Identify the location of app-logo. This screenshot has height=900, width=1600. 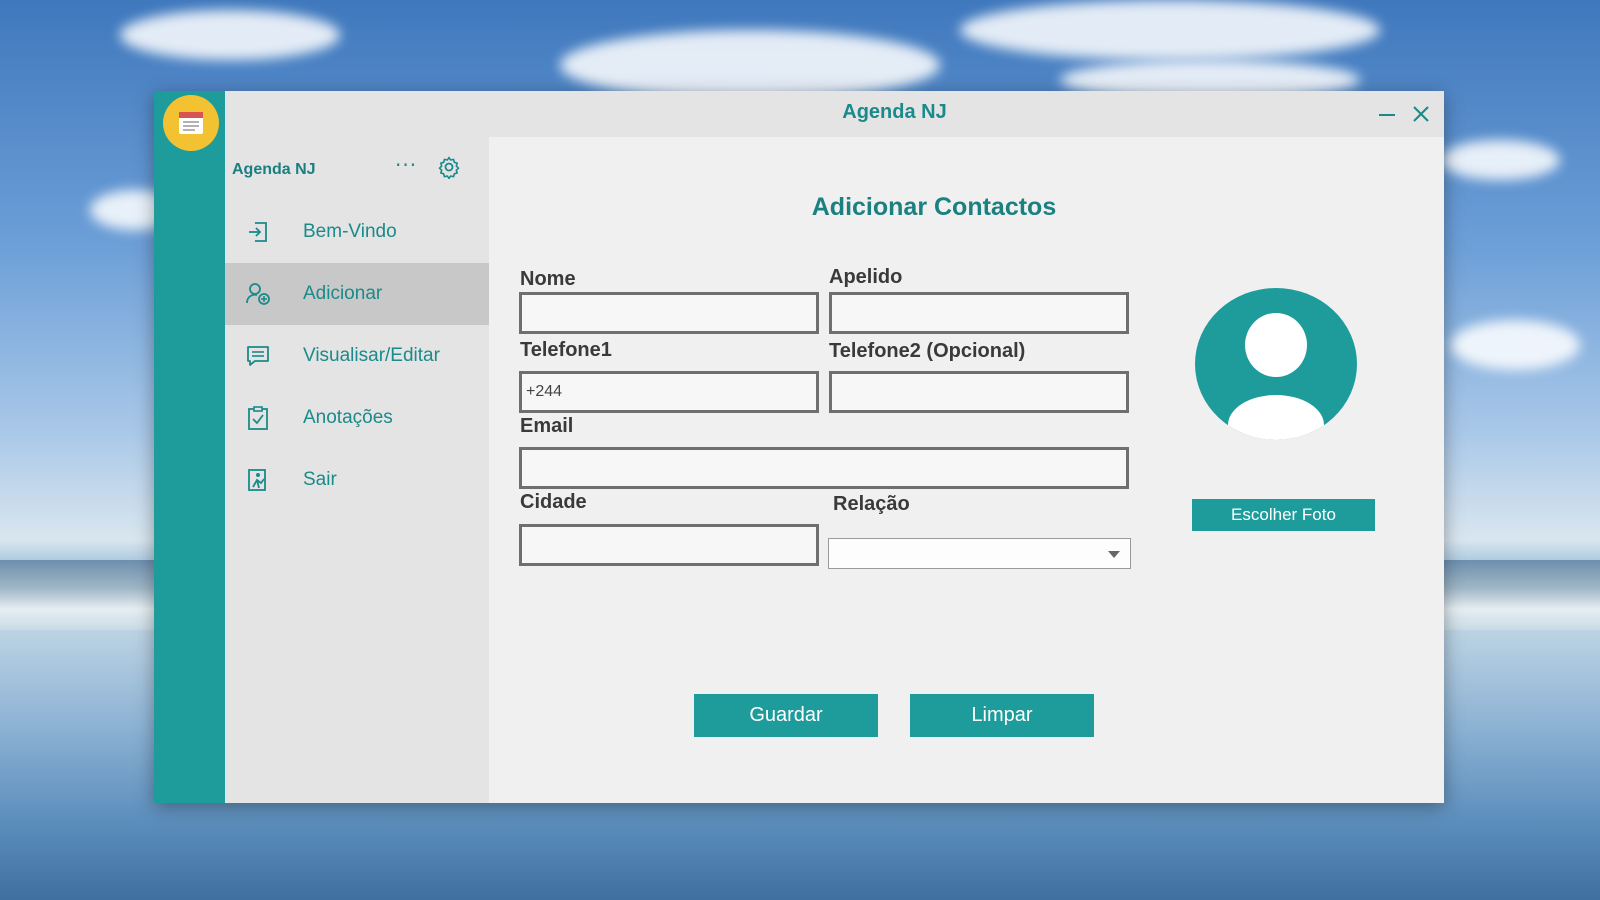
(191, 123).